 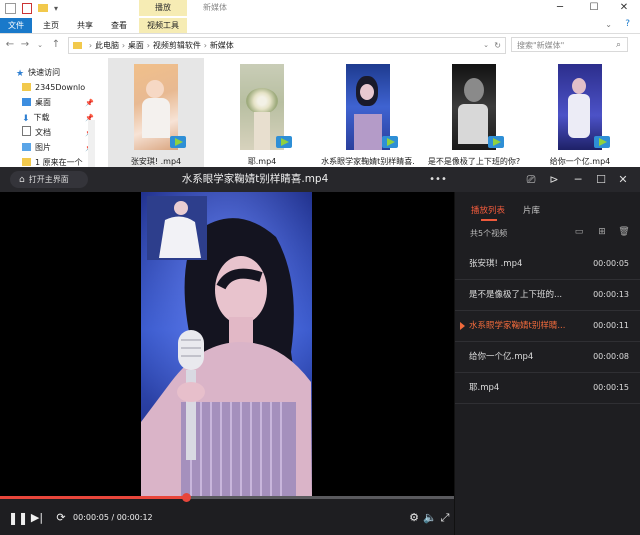 I want to click on file-name: 水系眼学家鞠婧t别样睛喜., so click(x=368, y=161).